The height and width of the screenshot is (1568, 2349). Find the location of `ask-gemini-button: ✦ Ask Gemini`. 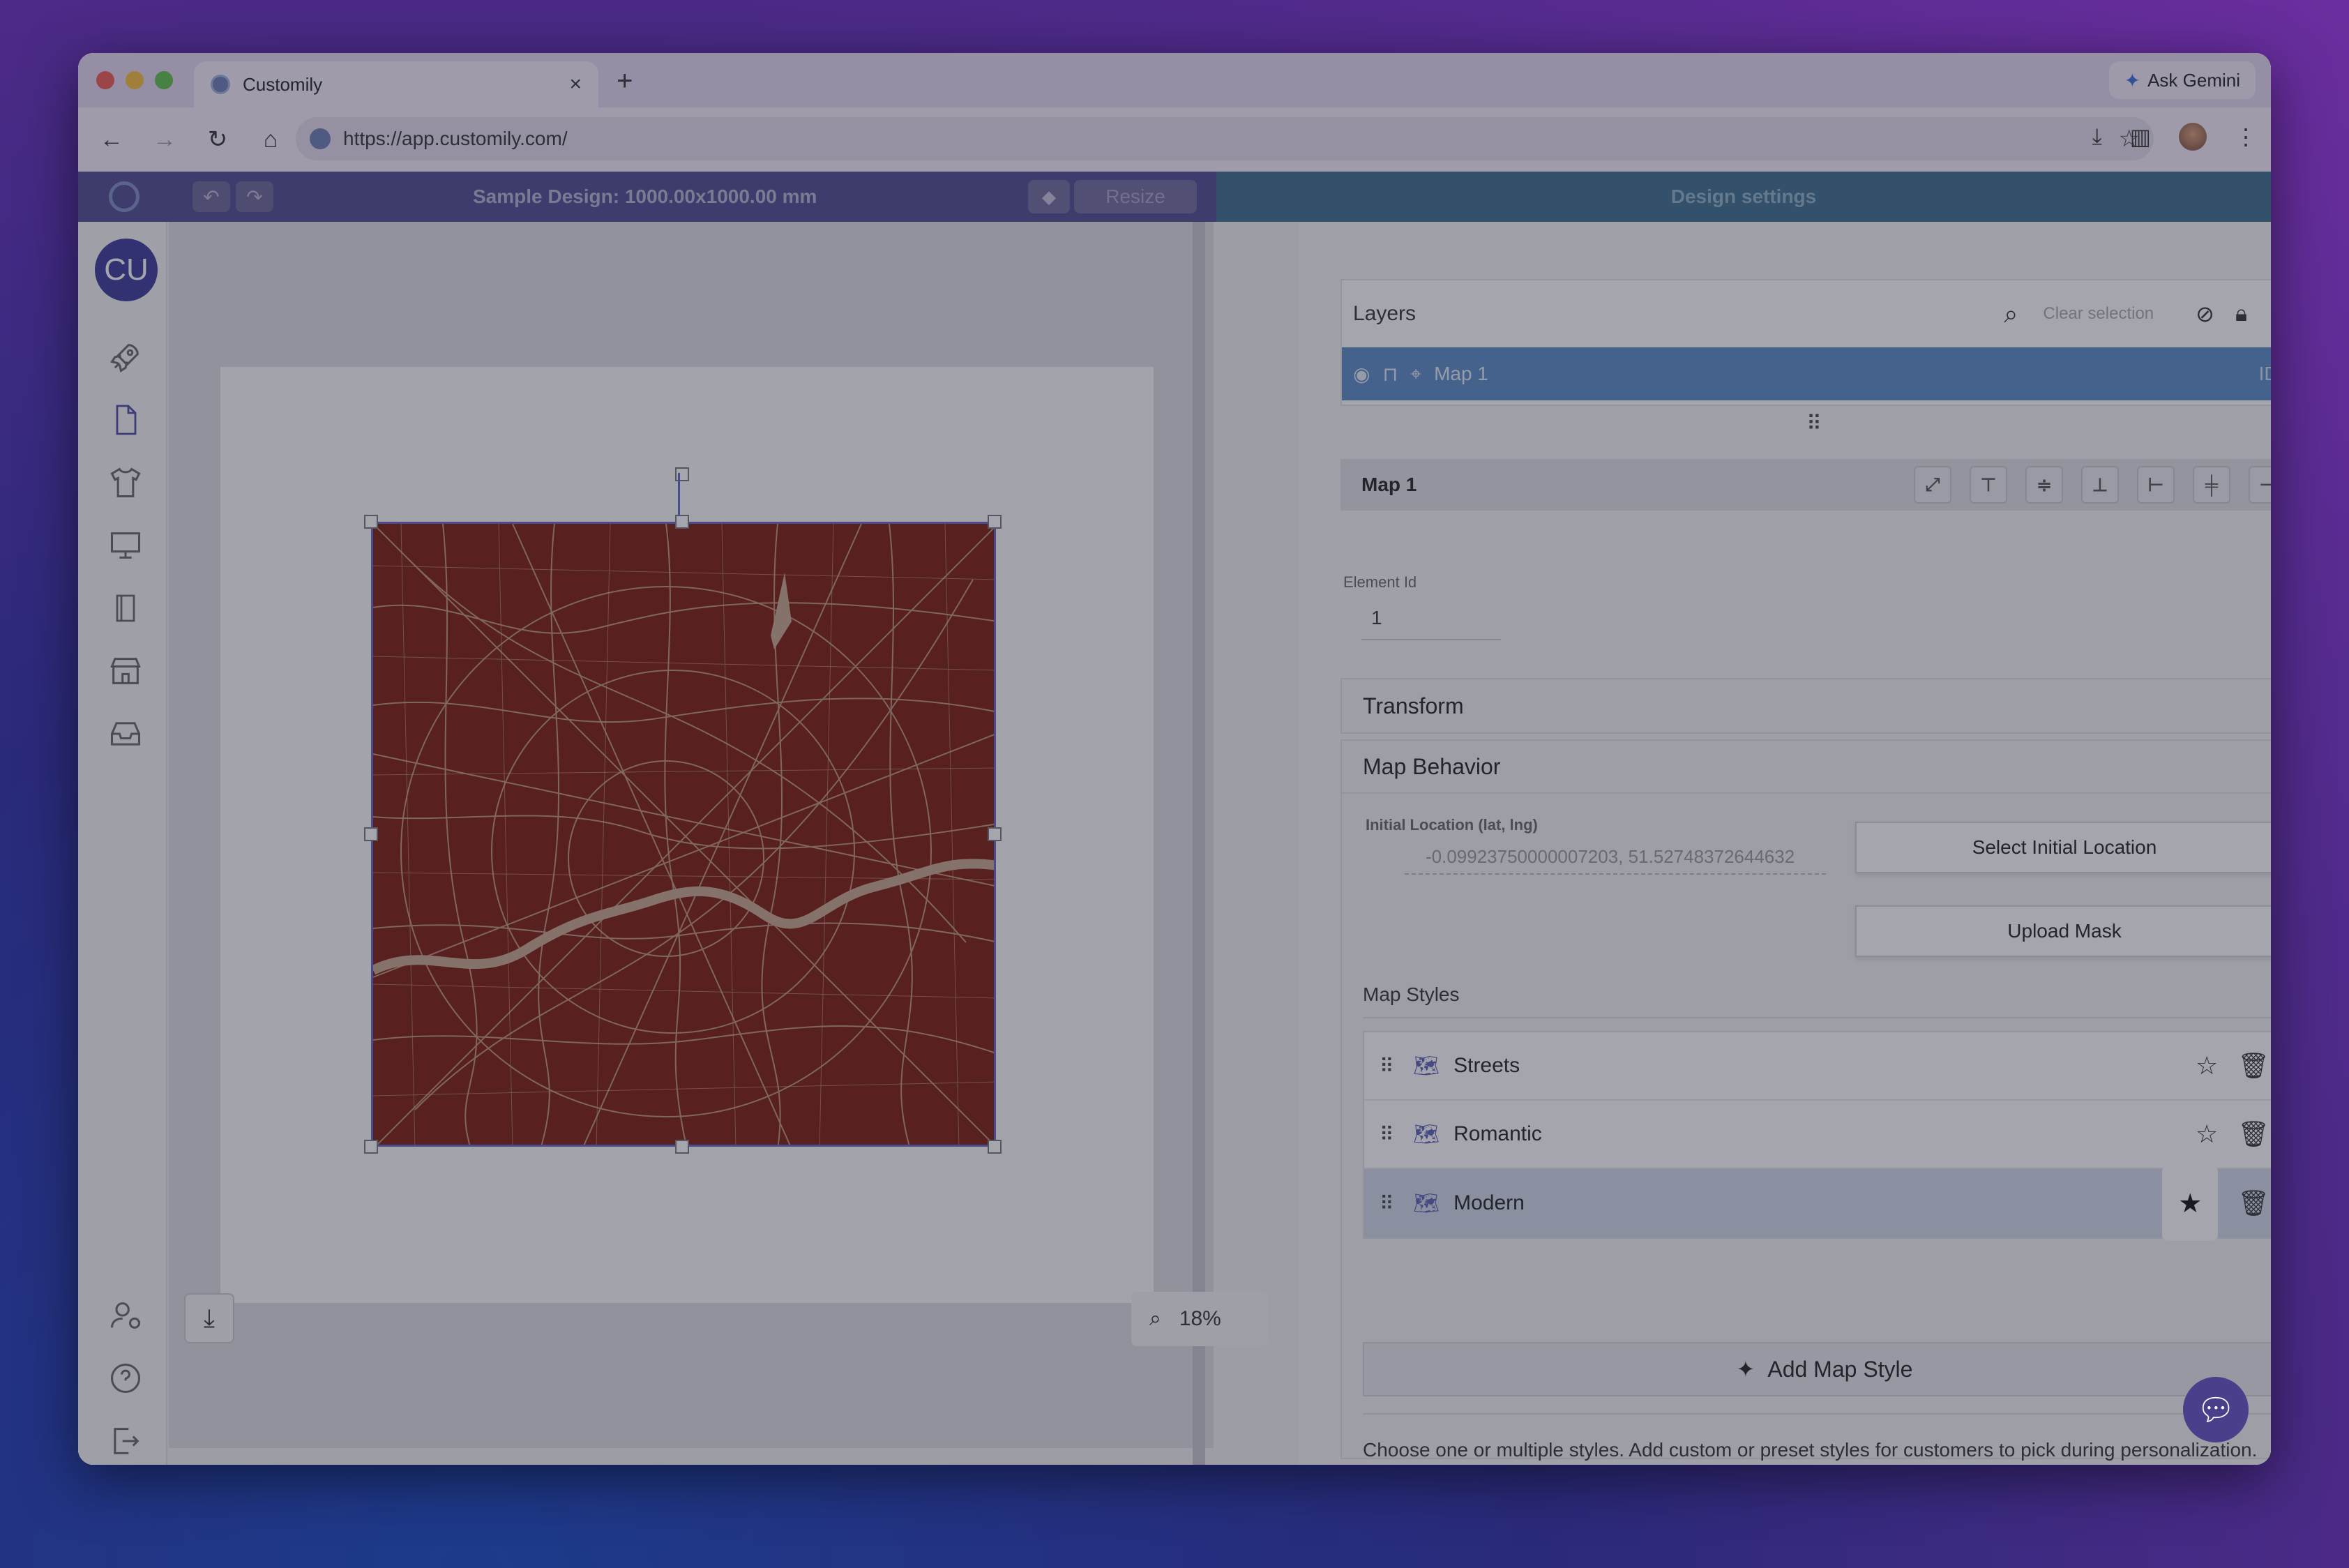

ask-gemini-button: ✦ Ask Gemini is located at coordinates (2182, 80).